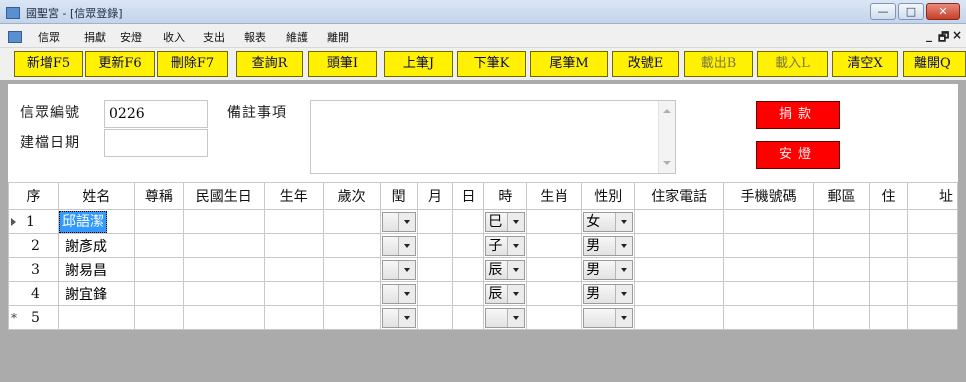 The image size is (966, 382). I want to click on col-header-birthday: 民國生日, so click(223, 196).